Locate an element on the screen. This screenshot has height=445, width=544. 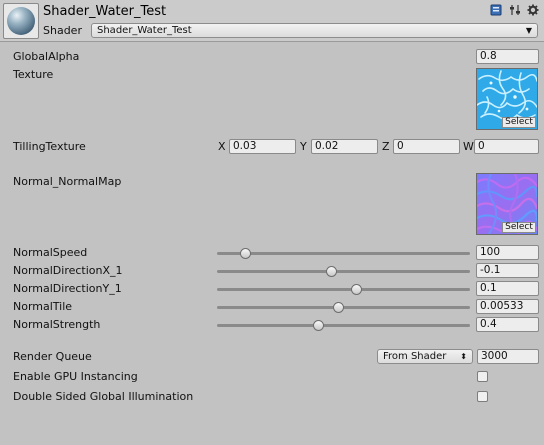
material-name: Shader_Water_Test is located at coordinates (105, 11).